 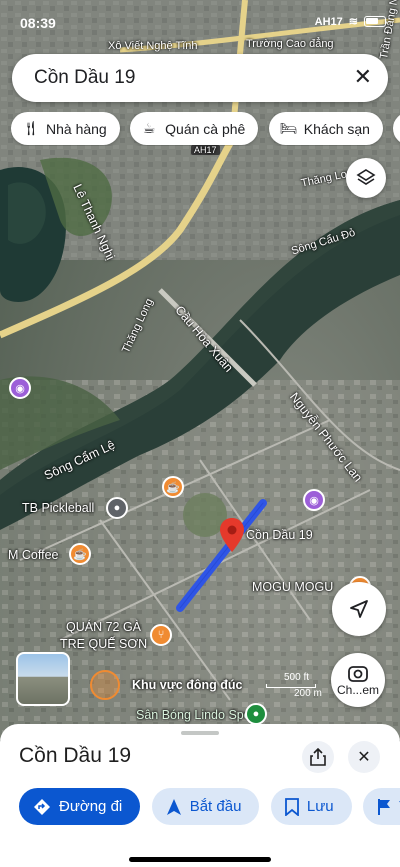 What do you see at coordinates (194, 128) in the screenshot?
I see `chip-coffee: ☕︎ Quán cà phê` at bounding box center [194, 128].